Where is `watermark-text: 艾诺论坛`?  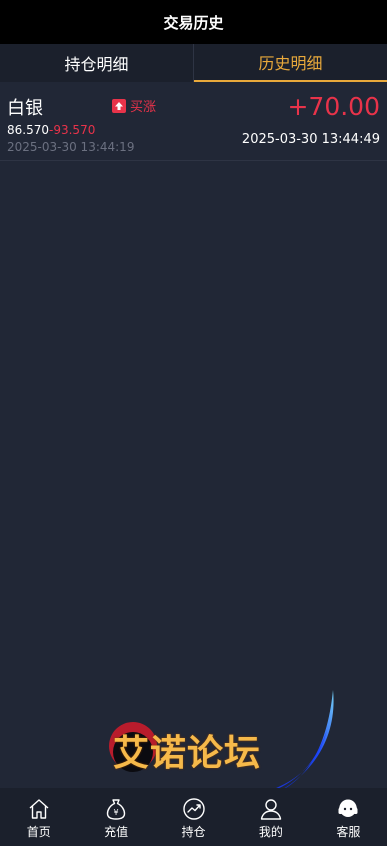
watermark-text: 艾诺论坛 is located at coordinates (187, 753).